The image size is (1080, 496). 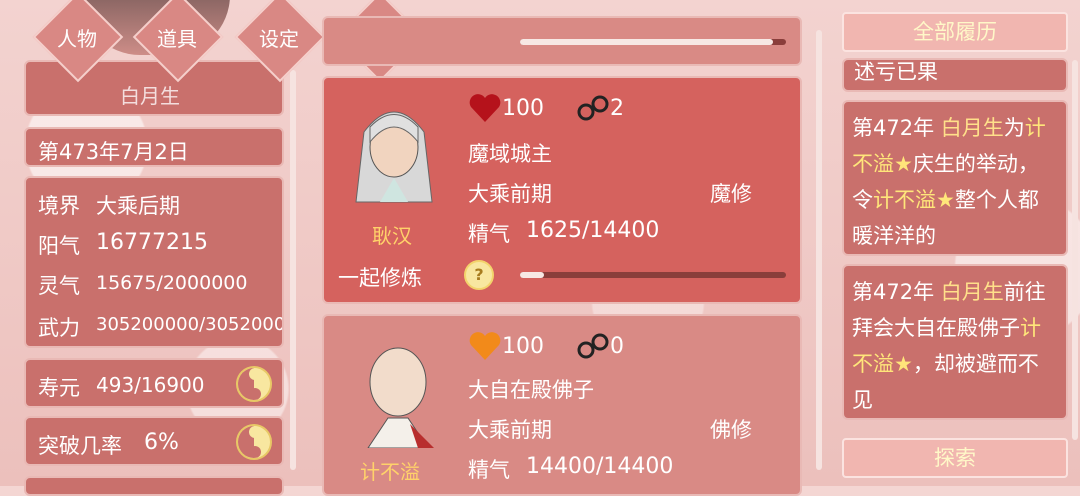 I want to click on partner-title: 魔域城主, so click(x=510, y=154).